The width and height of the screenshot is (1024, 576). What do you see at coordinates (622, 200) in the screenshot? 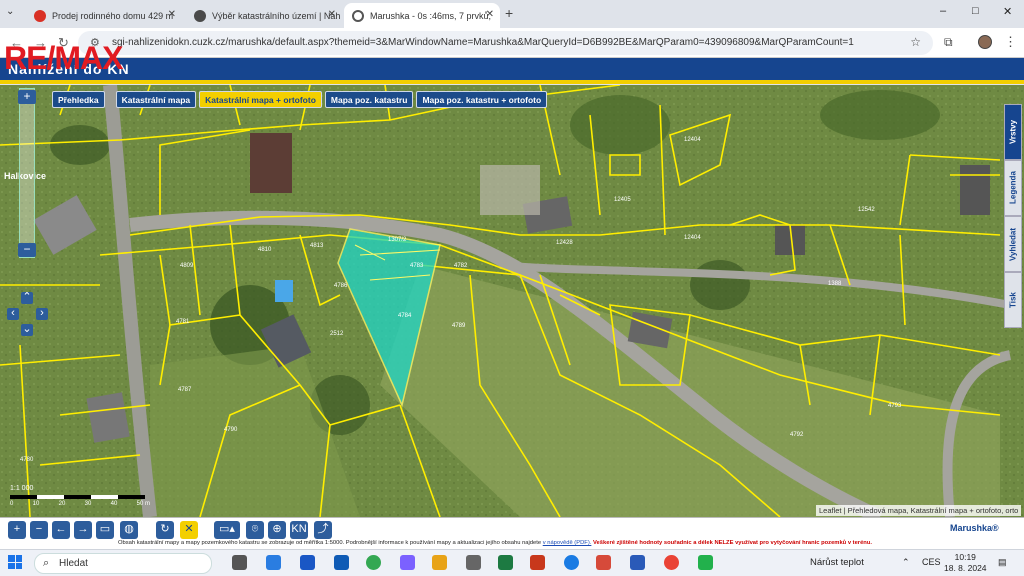
I see `parcel-label: 12405` at bounding box center [622, 200].